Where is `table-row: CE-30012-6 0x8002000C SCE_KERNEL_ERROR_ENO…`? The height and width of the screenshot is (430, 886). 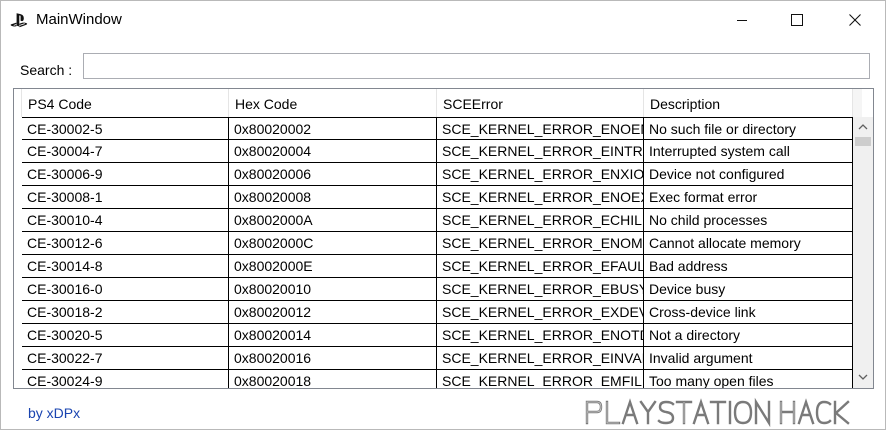
table-row: CE-30012-6 0x8002000C SCE_KERNEL_ERROR_ENO… is located at coordinates (437, 243).